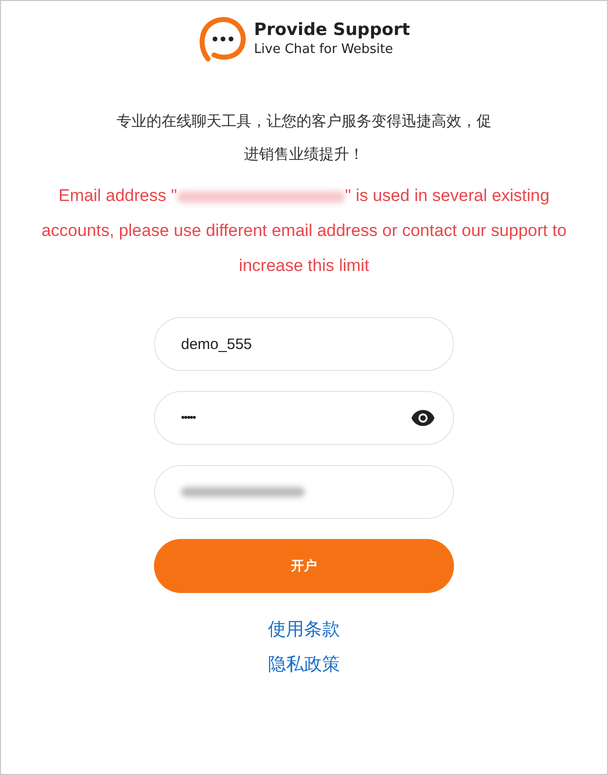 Image resolution: width=608 pixels, height=775 pixels. I want to click on open-account-button: 开户, so click(304, 566).